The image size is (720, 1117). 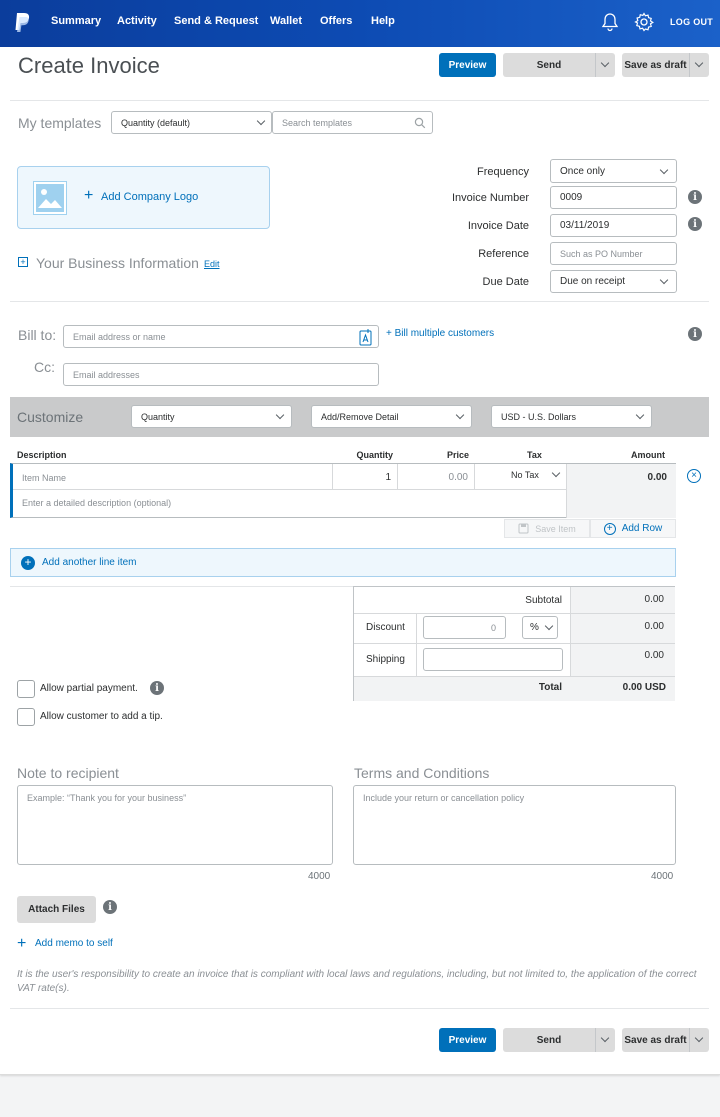 I want to click on remove-item-icon: ×, so click(x=694, y=476).